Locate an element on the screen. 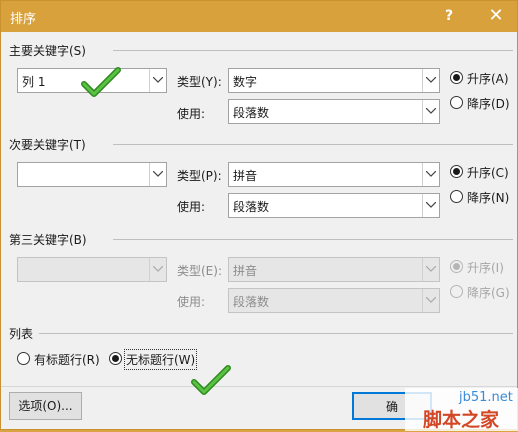  third-key-combo is located at coordinates (92, 269).